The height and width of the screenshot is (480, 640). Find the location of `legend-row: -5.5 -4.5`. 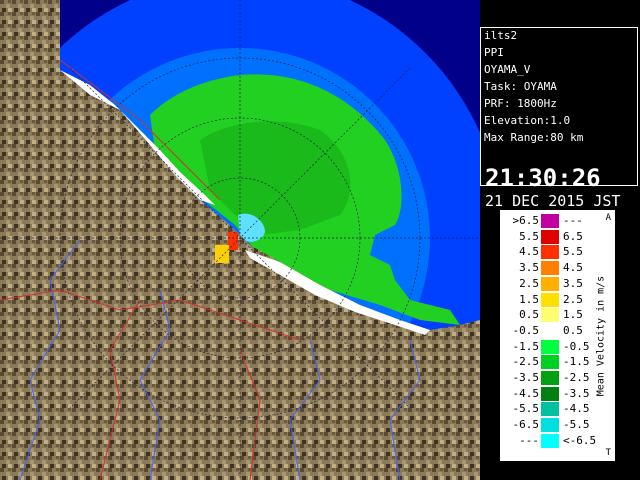

legend-row: -5.5 -4.5 is located at coordinates (551, 409).